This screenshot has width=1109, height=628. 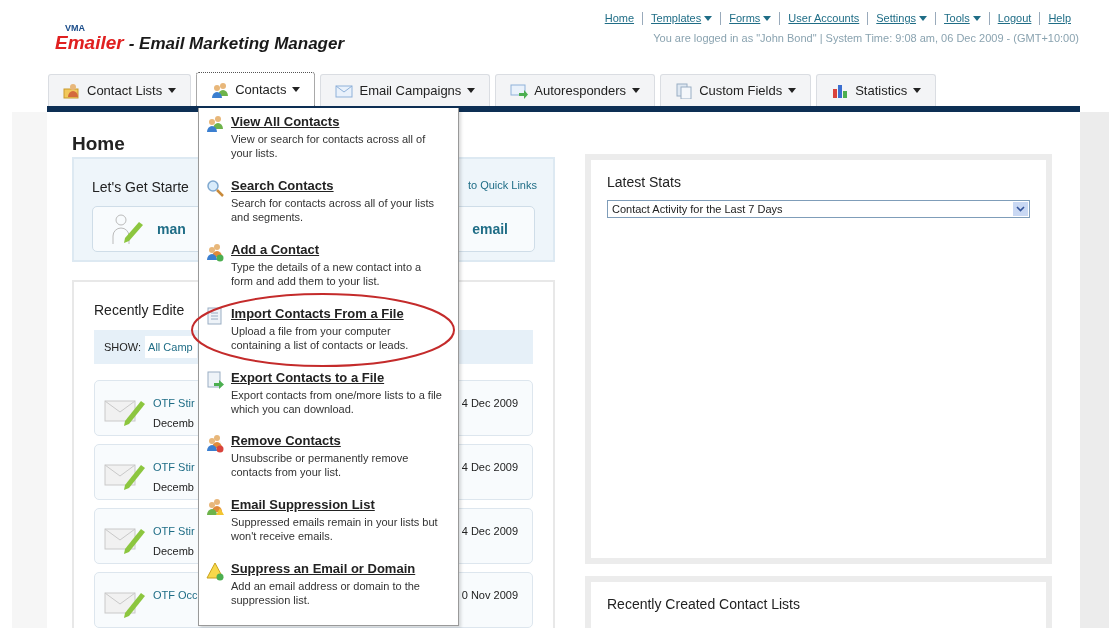 What do you see at coordinates (866, 38) in the screenshot?
I see `login-info: You are logged in as "John Bond" | System Time: 9:08 am, 06 Dec 2009 - (GMT+10:00)` at bounding box center [866, 38].